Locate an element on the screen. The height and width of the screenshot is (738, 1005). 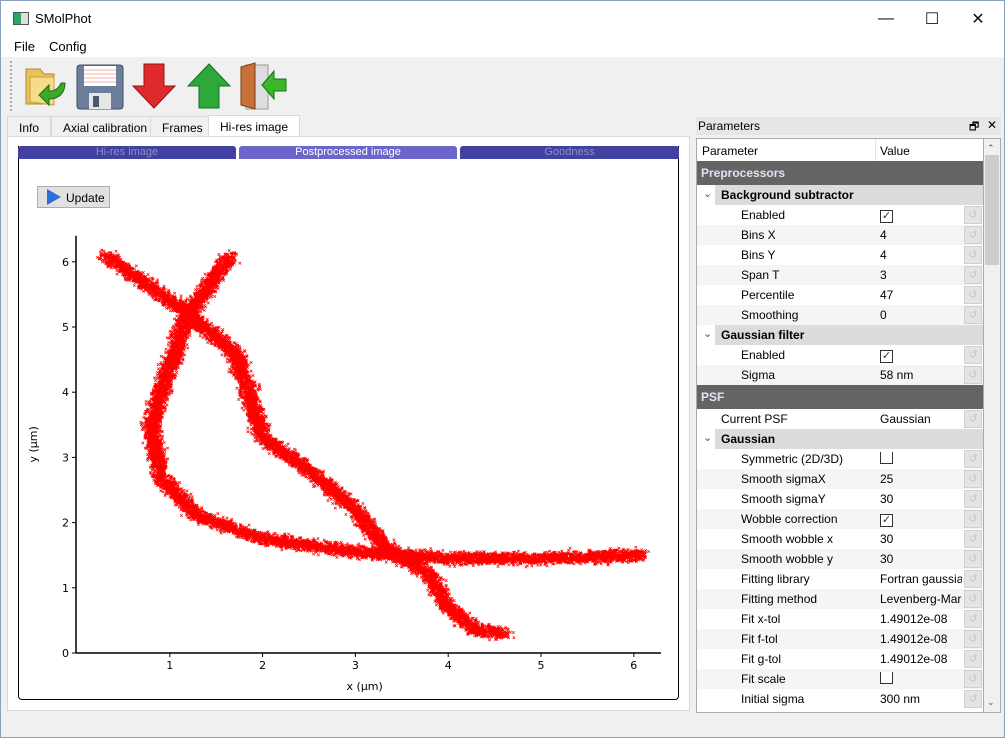
column-parameter: Parameter is located at coordinates (730, 151).